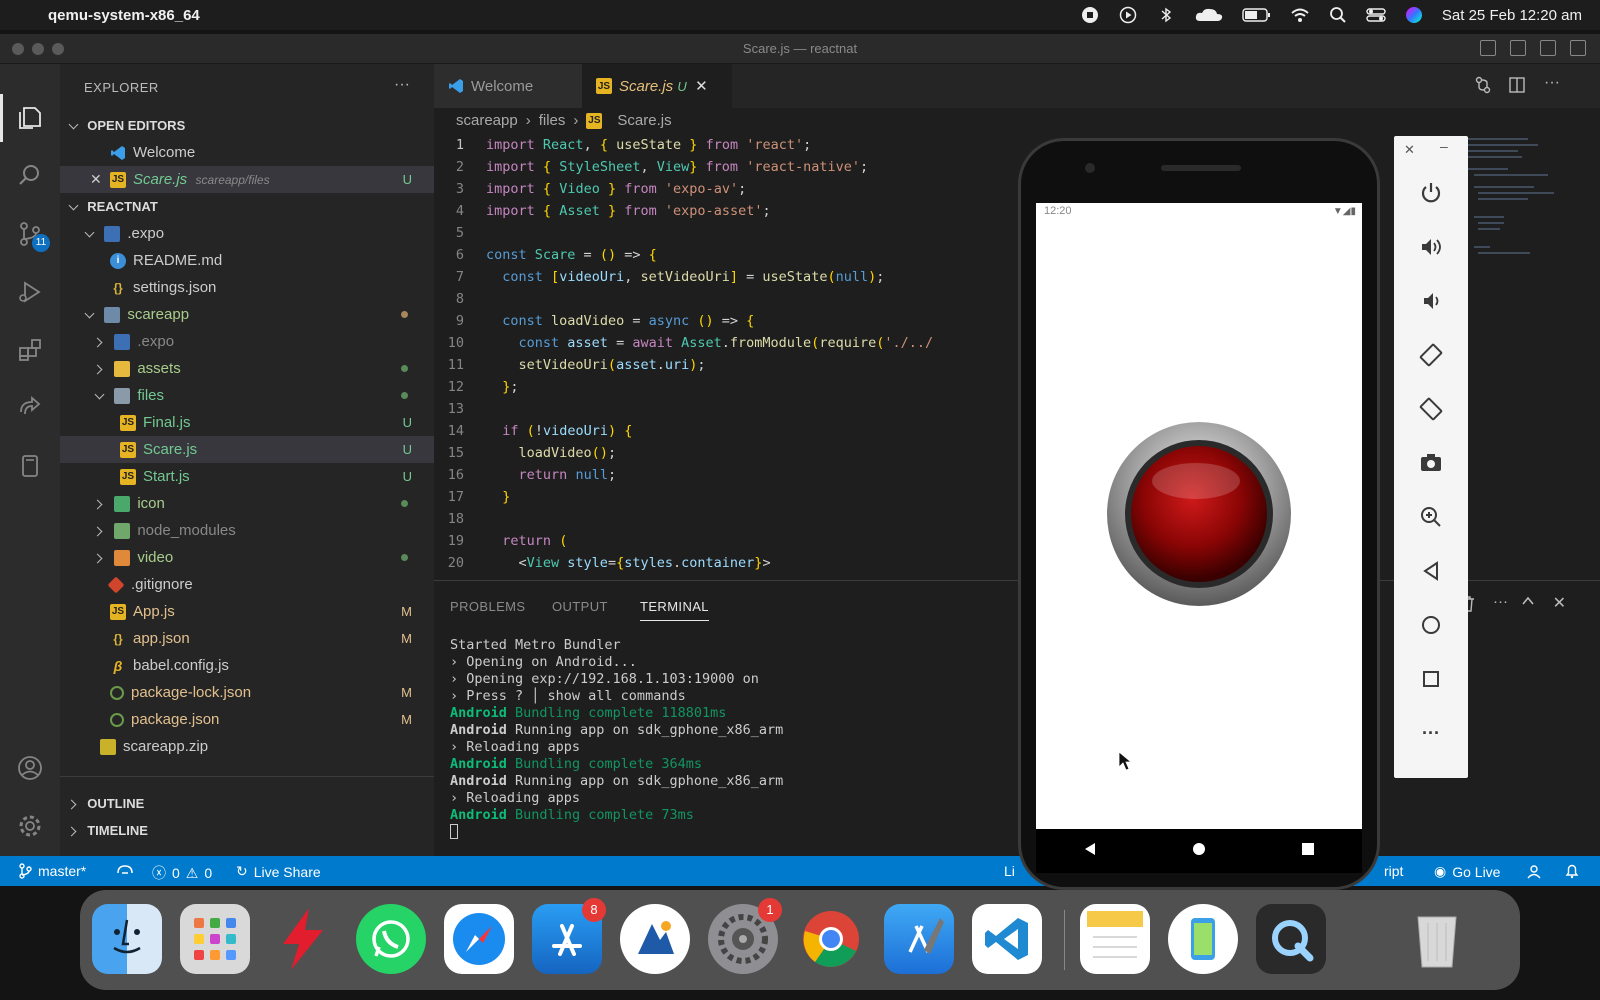 This screenshot has height=1000, width=1600. I want to click on chrome-icon, so click(831, 939).